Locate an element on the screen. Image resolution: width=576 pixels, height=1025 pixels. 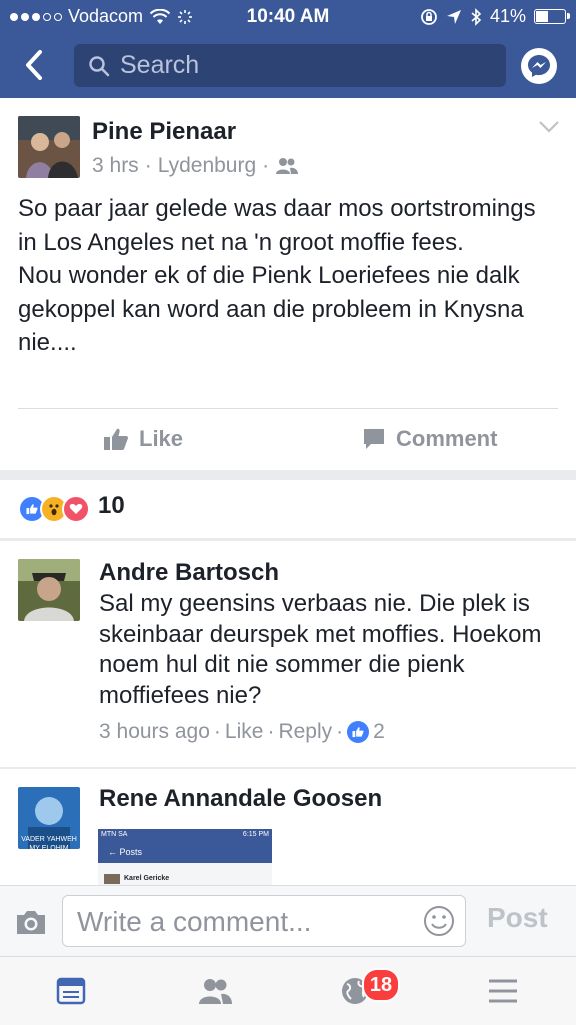
post-location: Lydenburg is located at coordinates (207, 166).